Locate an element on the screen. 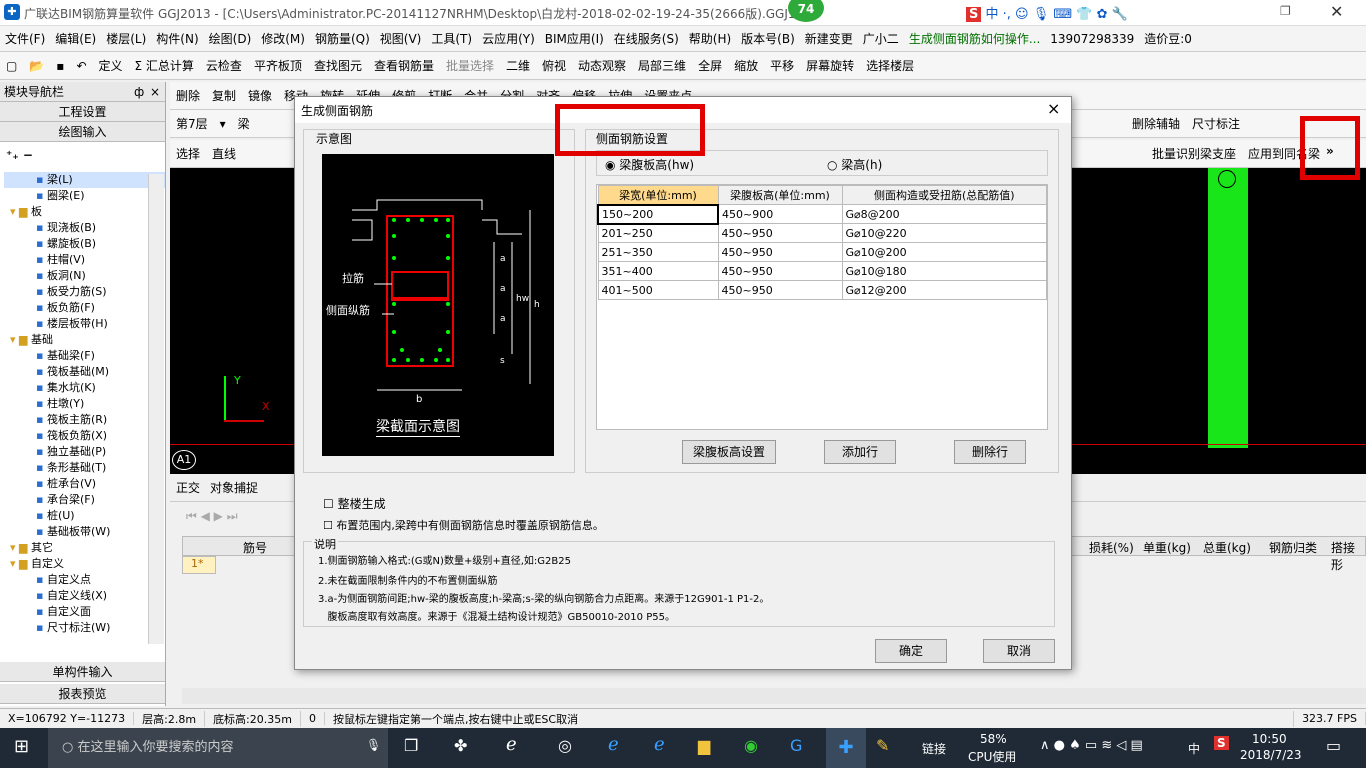  table-cell: G⌀10@200 is located at coordinates (944, 252).